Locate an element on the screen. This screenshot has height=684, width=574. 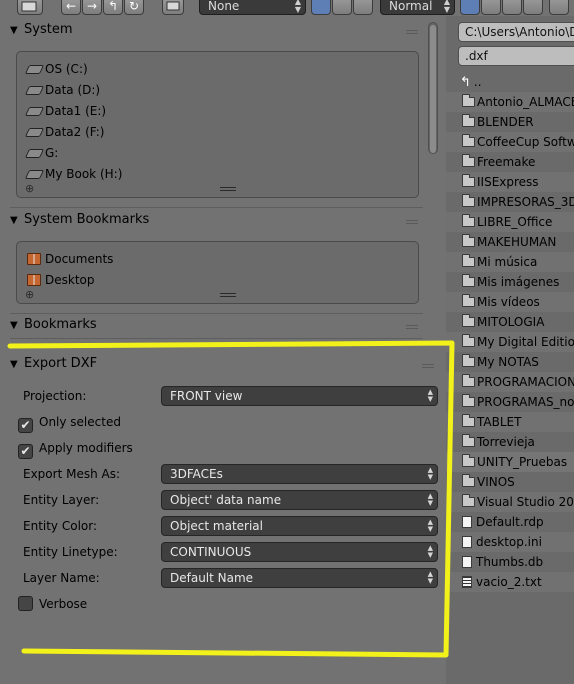
file-name: IISExpress is located at coordinates (508, 182).